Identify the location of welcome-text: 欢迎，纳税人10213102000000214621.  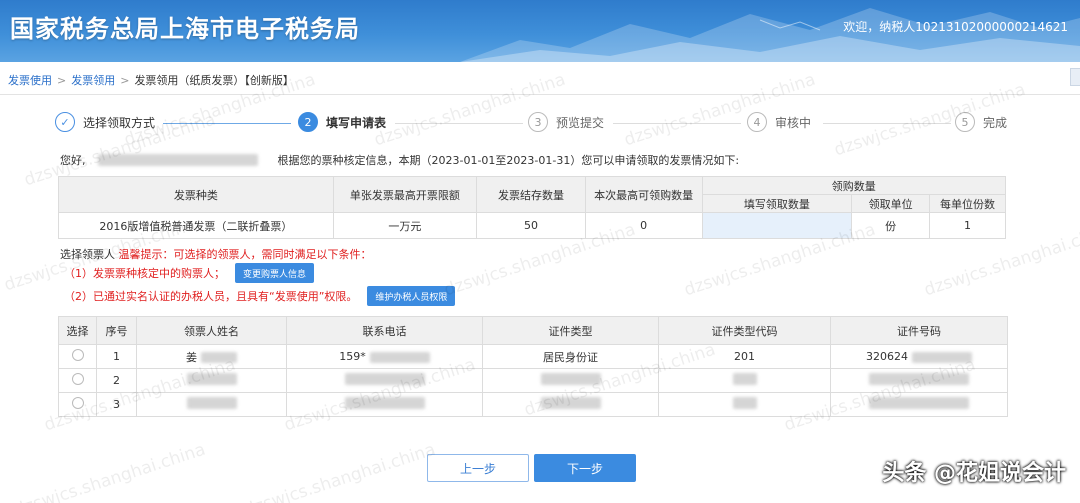
(955, 27).